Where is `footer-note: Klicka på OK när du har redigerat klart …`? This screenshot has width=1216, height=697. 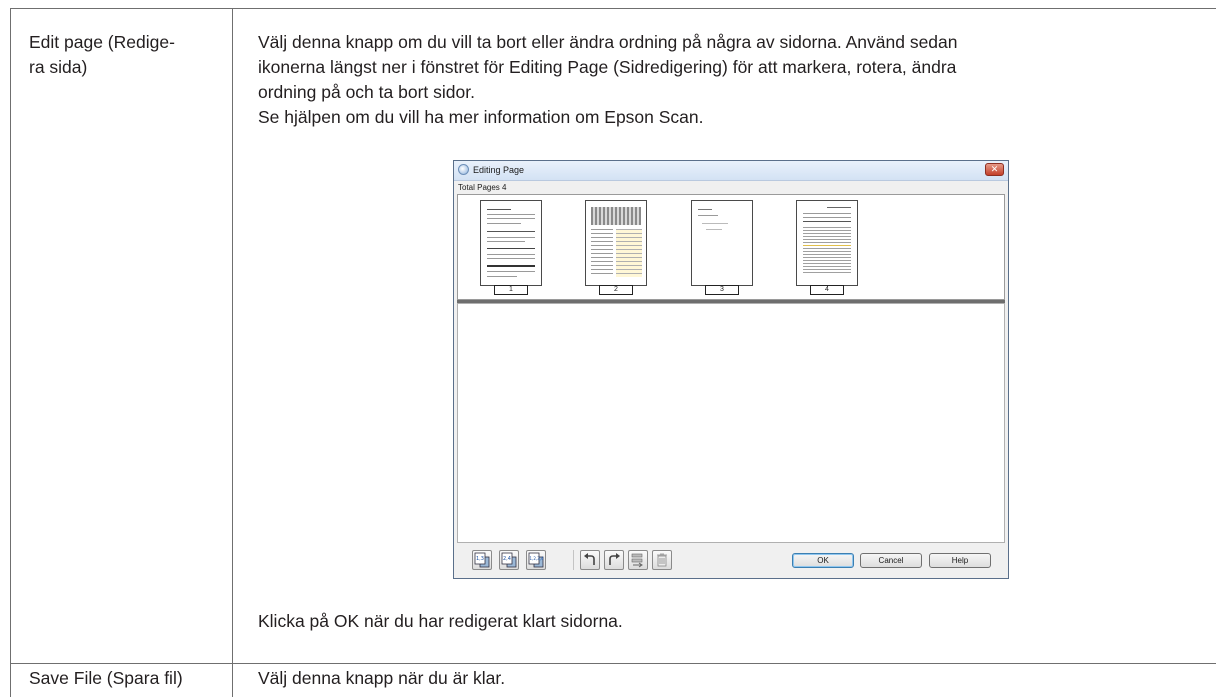 footer-note: Klicka på OK när du har redigerat klart … is located at coordinates (440, 621).